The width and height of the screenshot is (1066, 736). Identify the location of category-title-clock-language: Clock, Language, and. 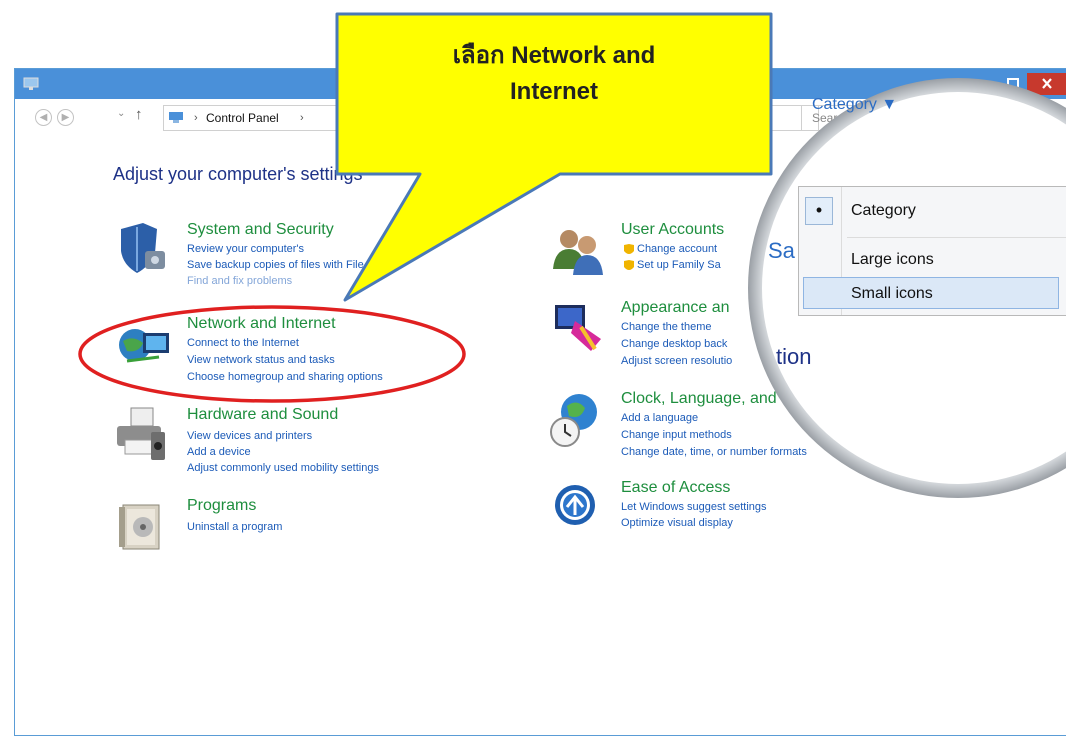
(699, 399).